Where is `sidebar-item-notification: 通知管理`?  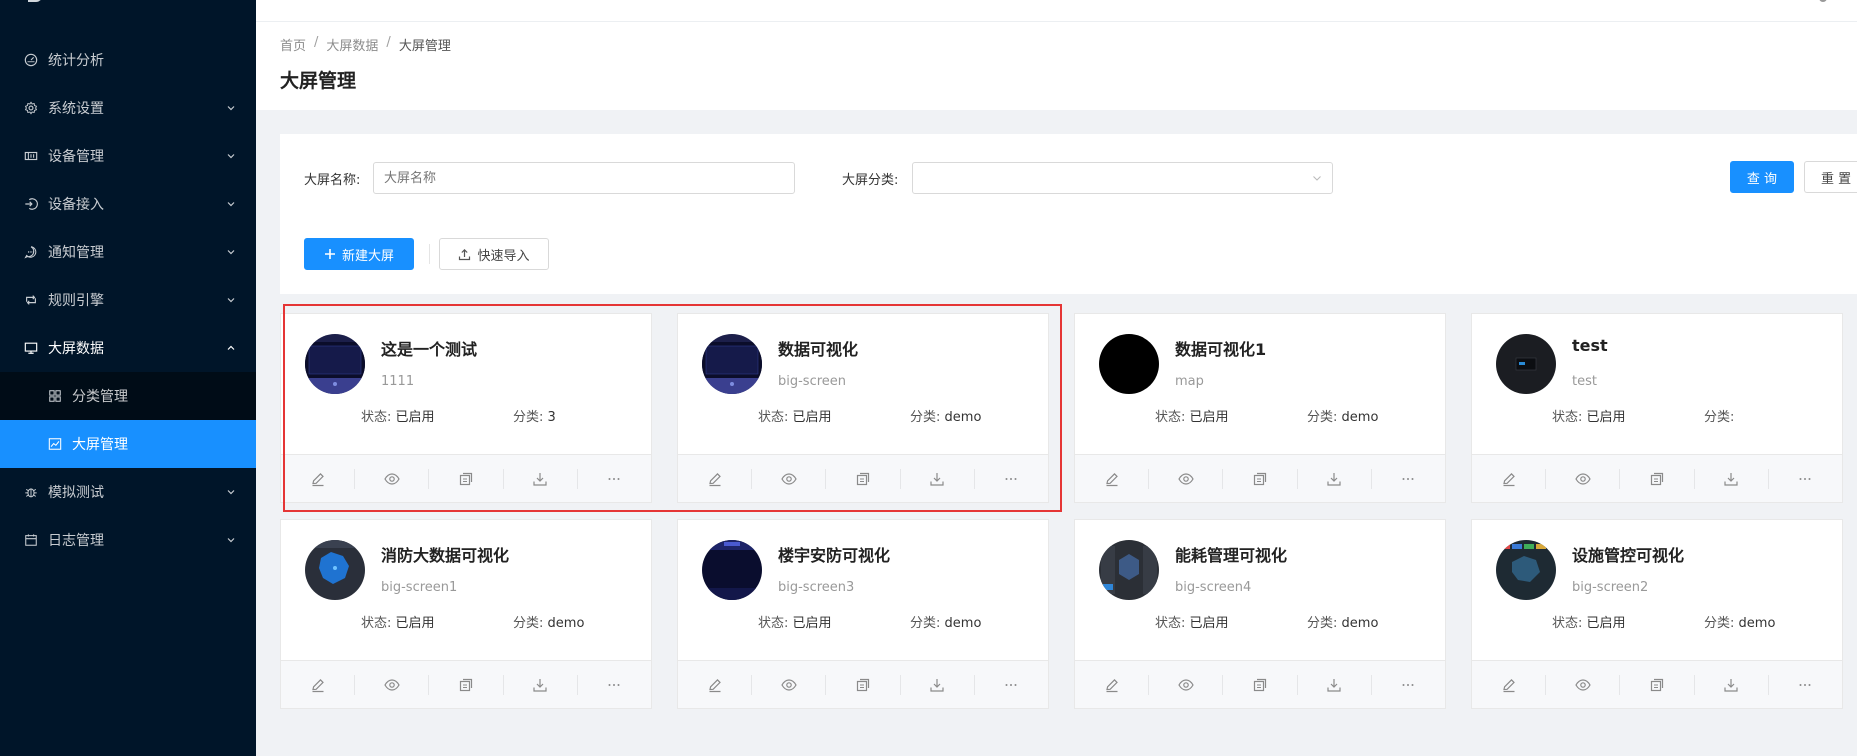 sidebar-item-notification: 通知管理 is located at coordinates (128, 252).